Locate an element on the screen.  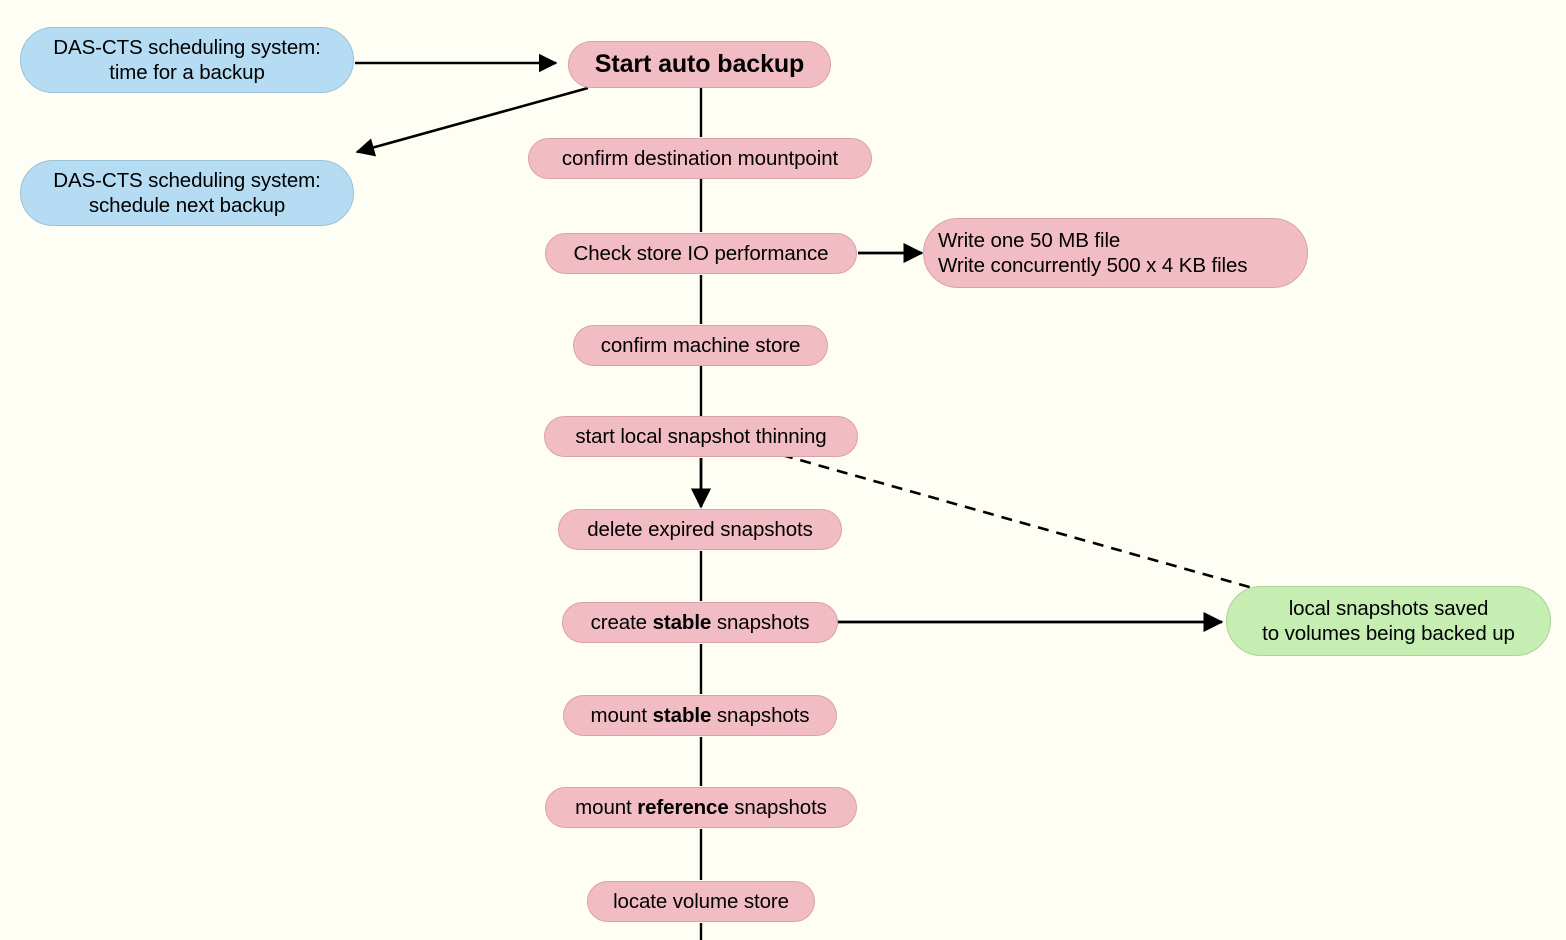
node-locate-volume-store: locate volume store is located at coordinates (701, 901).